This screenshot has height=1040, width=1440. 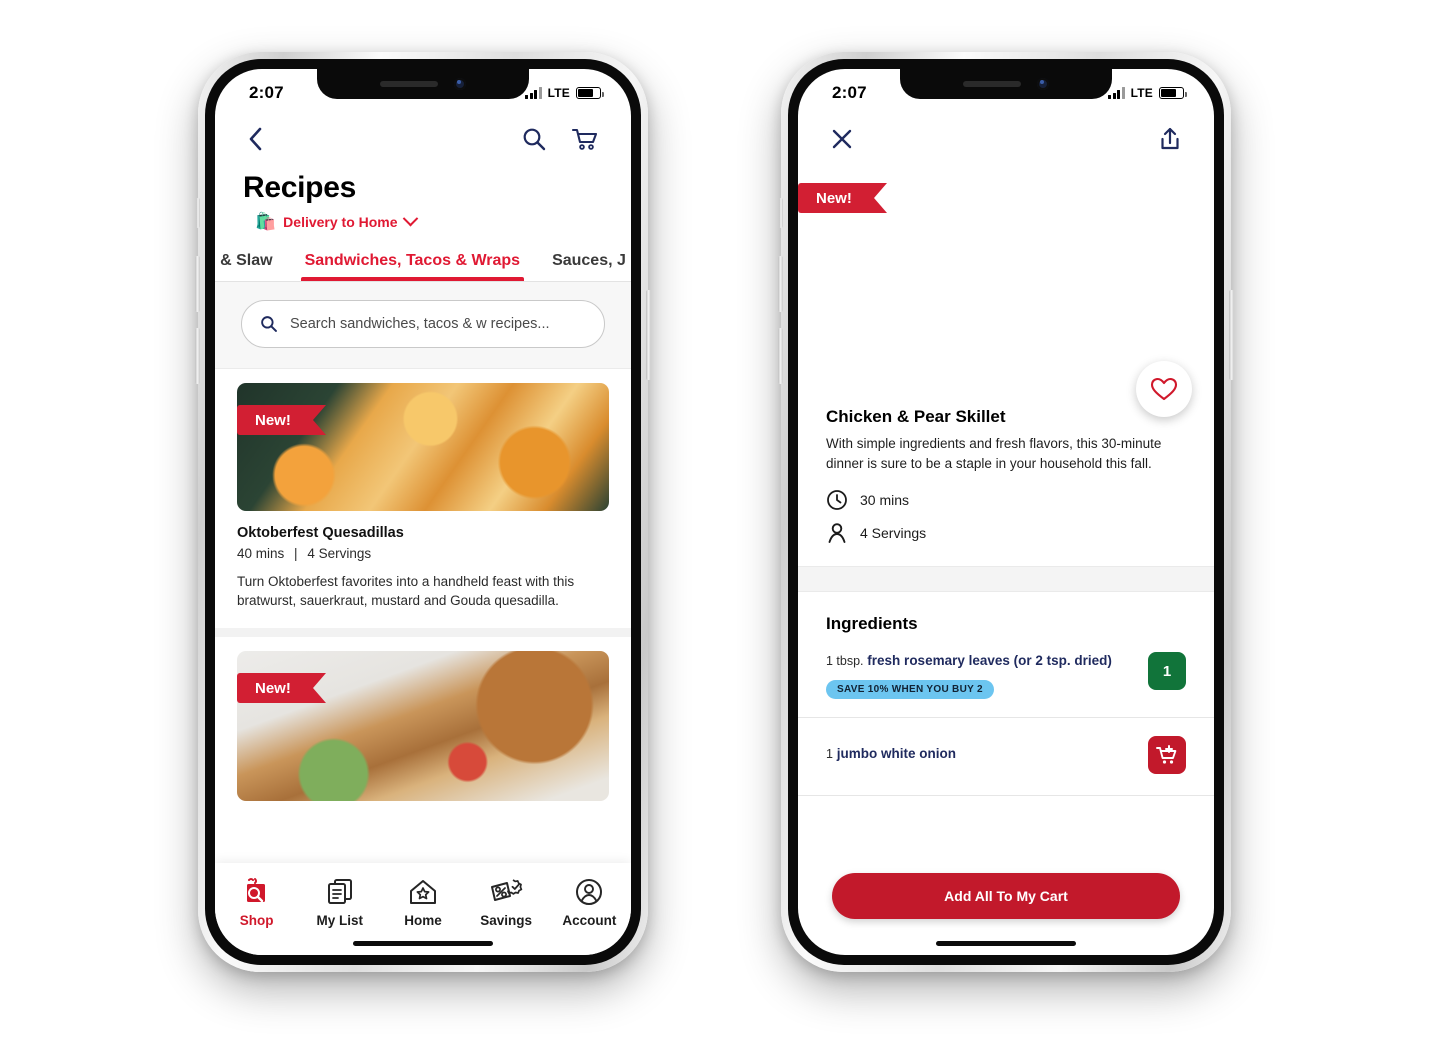 I want to click on favorite-button, so click(x=1164, y=389).